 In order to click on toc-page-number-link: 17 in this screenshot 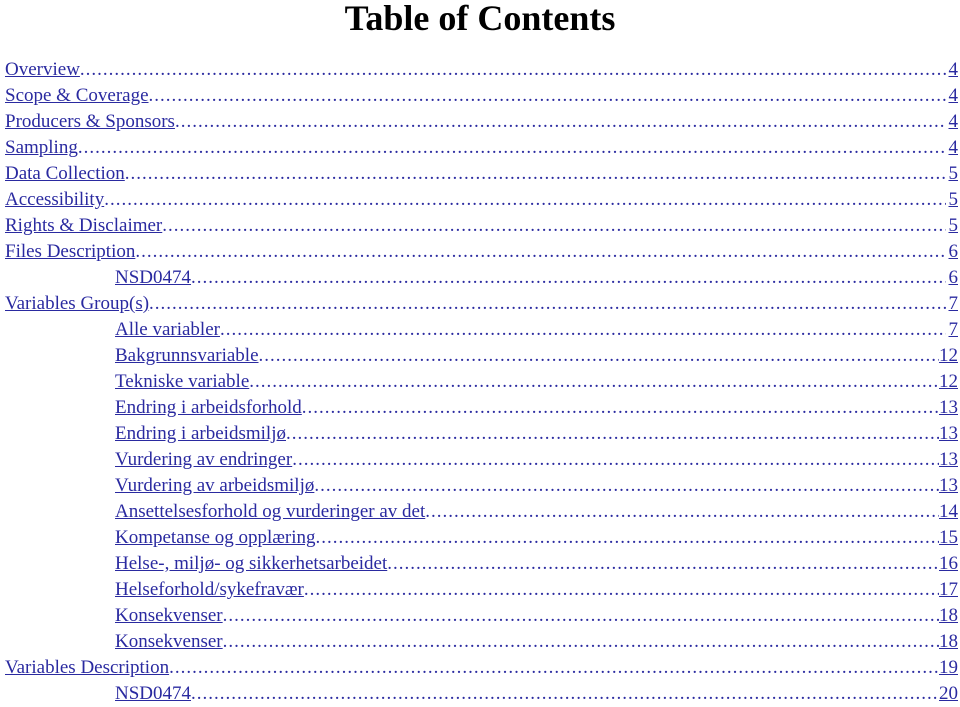, I will do `click(948, 590)`.